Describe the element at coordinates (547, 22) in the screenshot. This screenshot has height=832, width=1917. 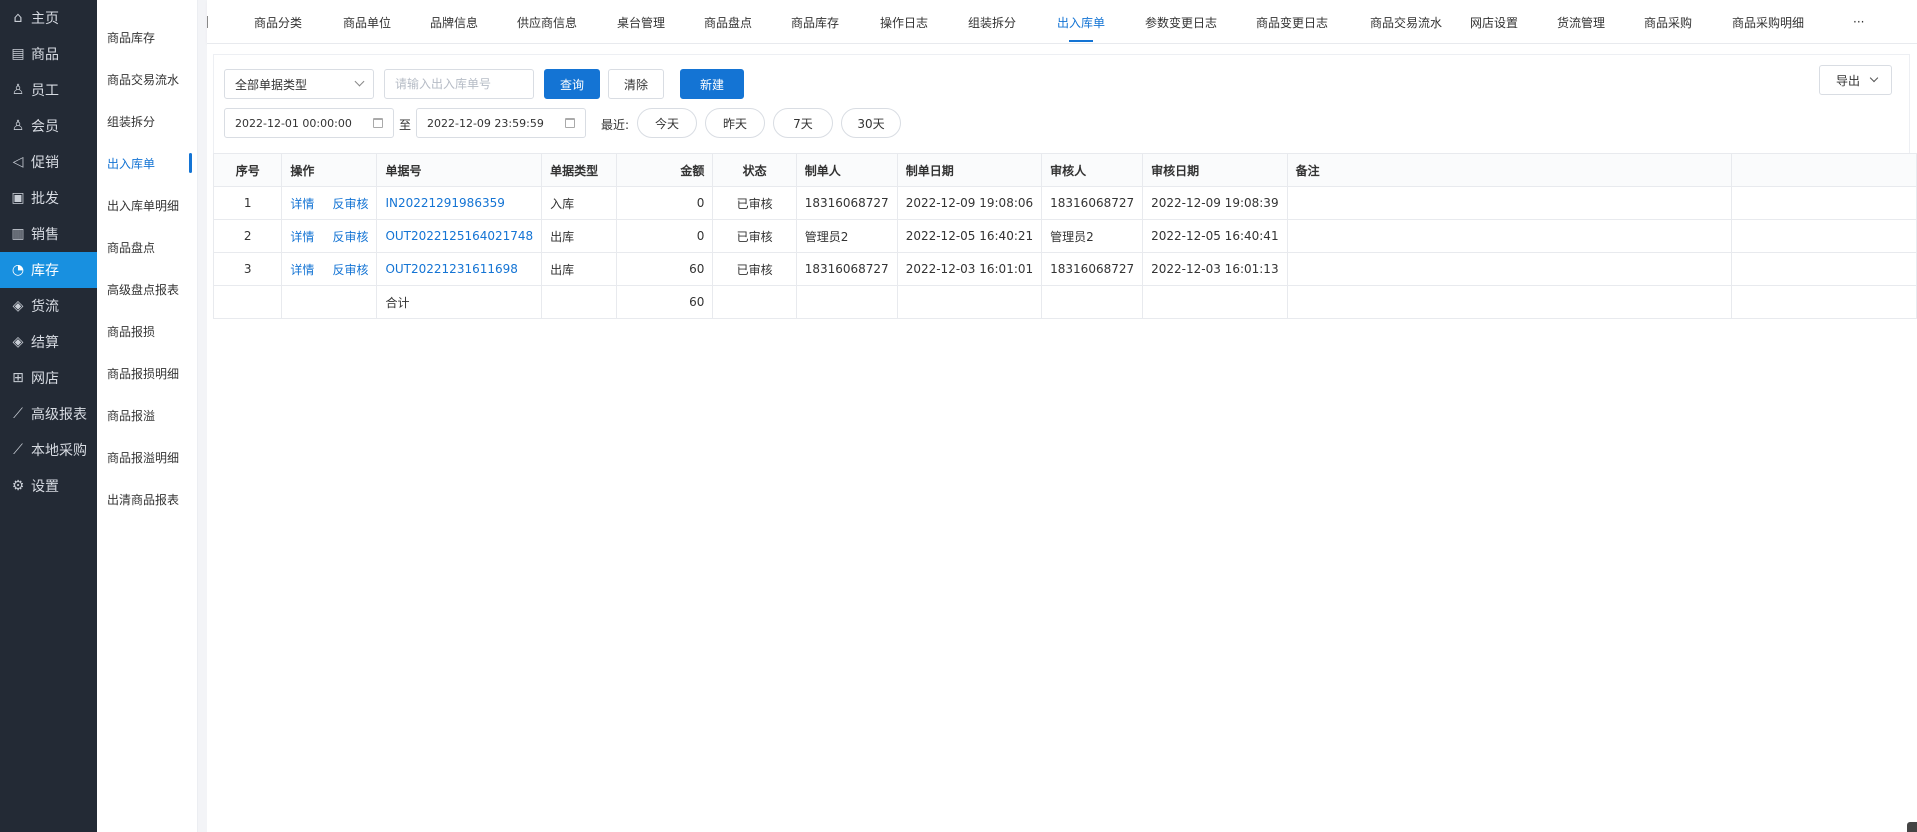
I see `tab-item: 供应商信息` at that location.